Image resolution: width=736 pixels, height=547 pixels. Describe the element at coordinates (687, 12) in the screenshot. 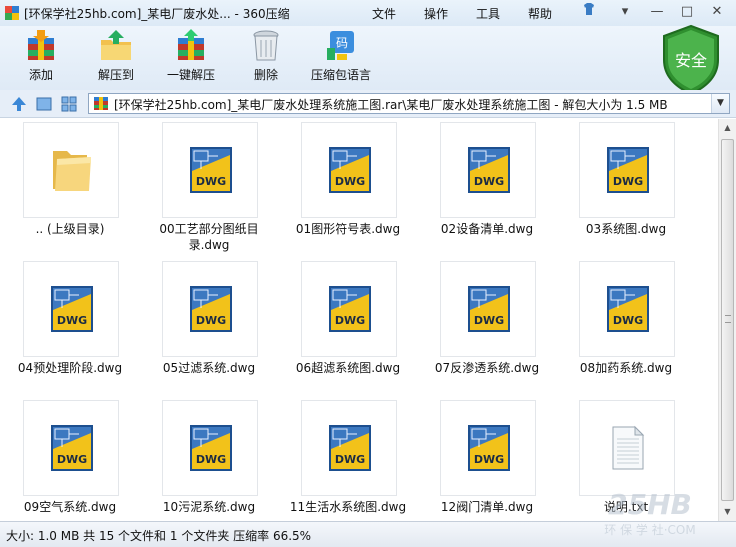

I see `maximize-button: □` at that location.